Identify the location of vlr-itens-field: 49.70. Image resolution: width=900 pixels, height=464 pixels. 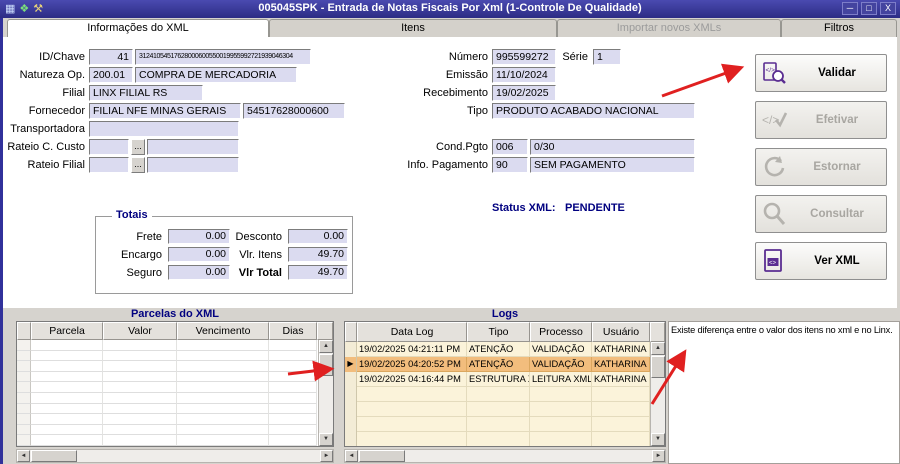
(318, 254).